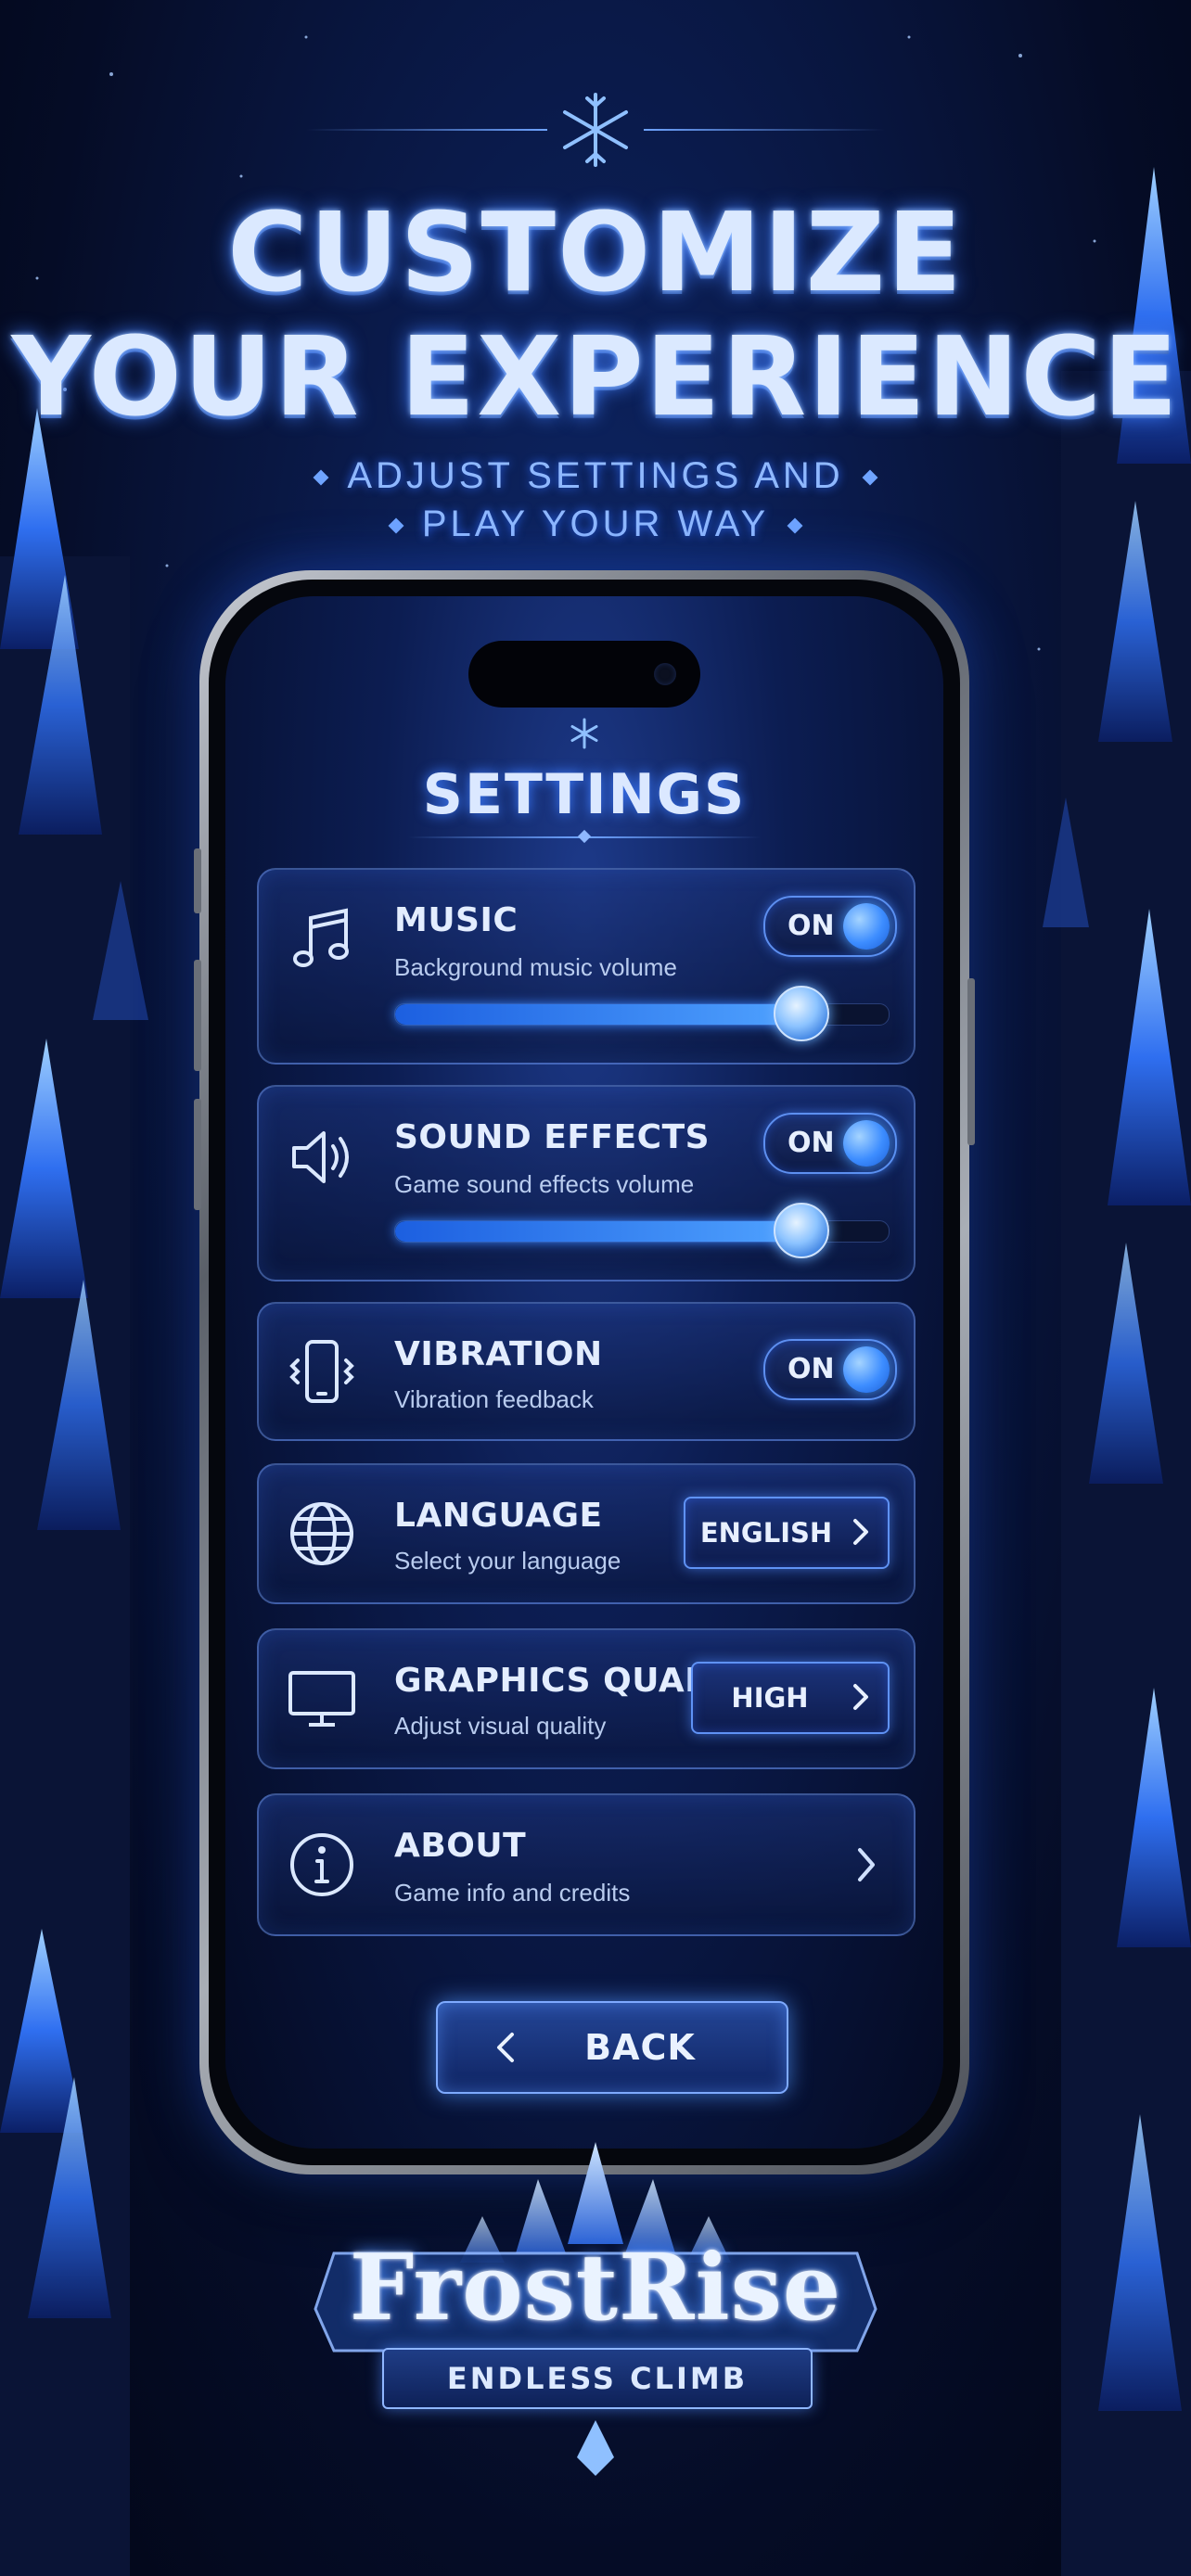 This screenshot has height=2576, width=1191. I want to click on header-ornament, so click(595, 130).